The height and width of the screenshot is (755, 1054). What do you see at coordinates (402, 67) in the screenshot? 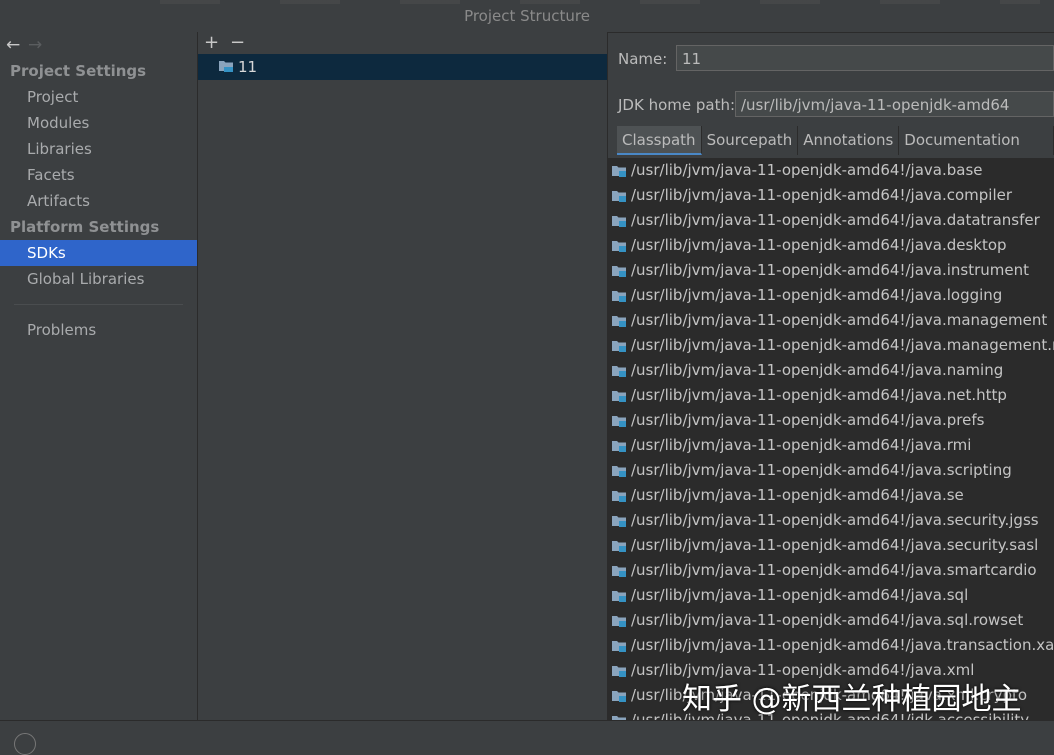
I see `sdk-item: 11` at bounding box center [402, 67].